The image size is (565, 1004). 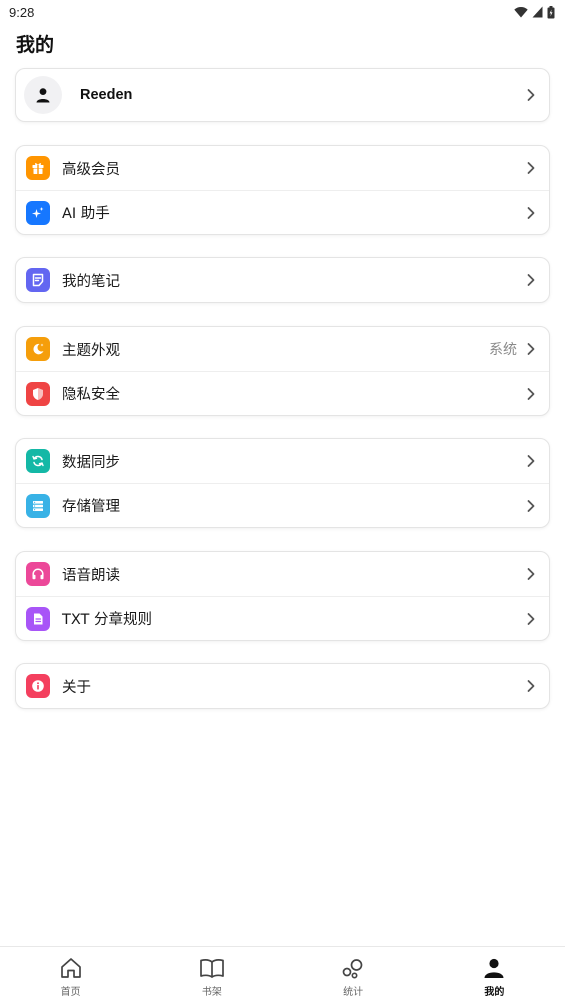 I want to click on menu-item-label: 隐私安全, so click(x=91, y=395).